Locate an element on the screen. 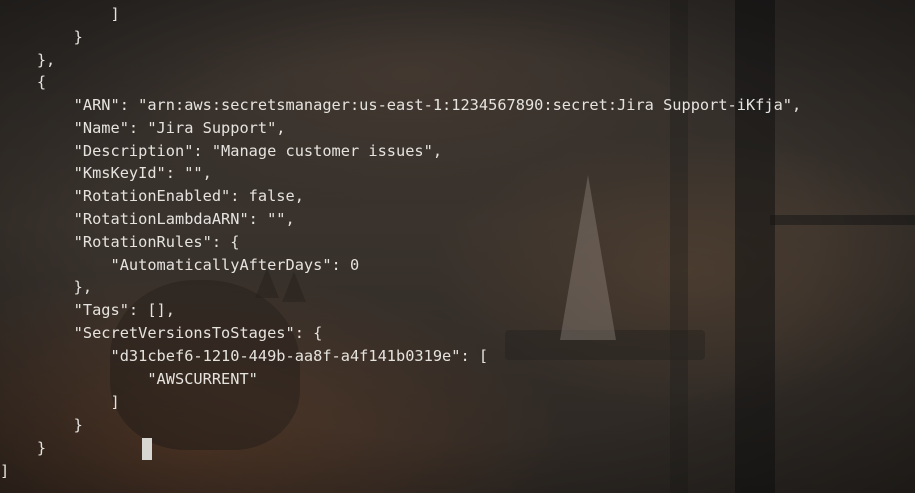 The width and height of the screenshot is (915, 493). output-line: "Description": "Manage customer issues", is located at coordinates (221, 151).